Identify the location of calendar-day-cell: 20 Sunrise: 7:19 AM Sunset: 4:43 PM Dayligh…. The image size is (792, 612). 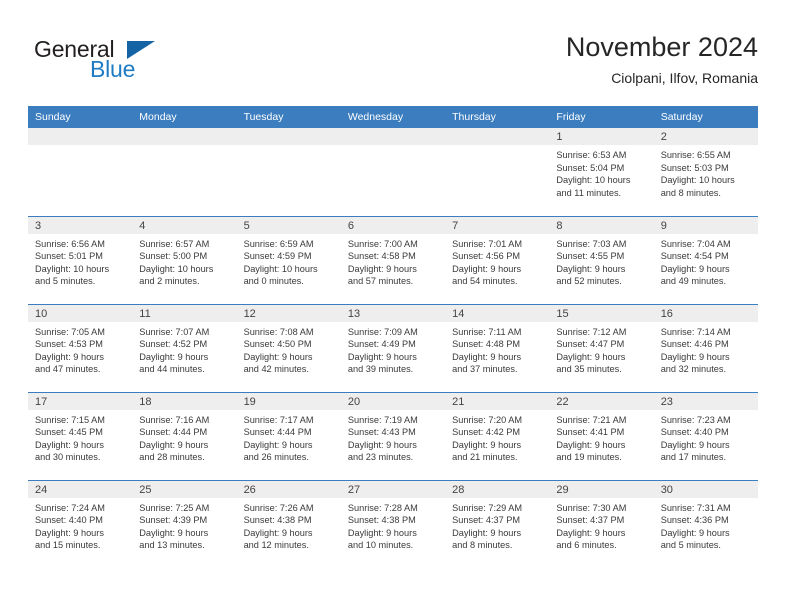
(393, 435).